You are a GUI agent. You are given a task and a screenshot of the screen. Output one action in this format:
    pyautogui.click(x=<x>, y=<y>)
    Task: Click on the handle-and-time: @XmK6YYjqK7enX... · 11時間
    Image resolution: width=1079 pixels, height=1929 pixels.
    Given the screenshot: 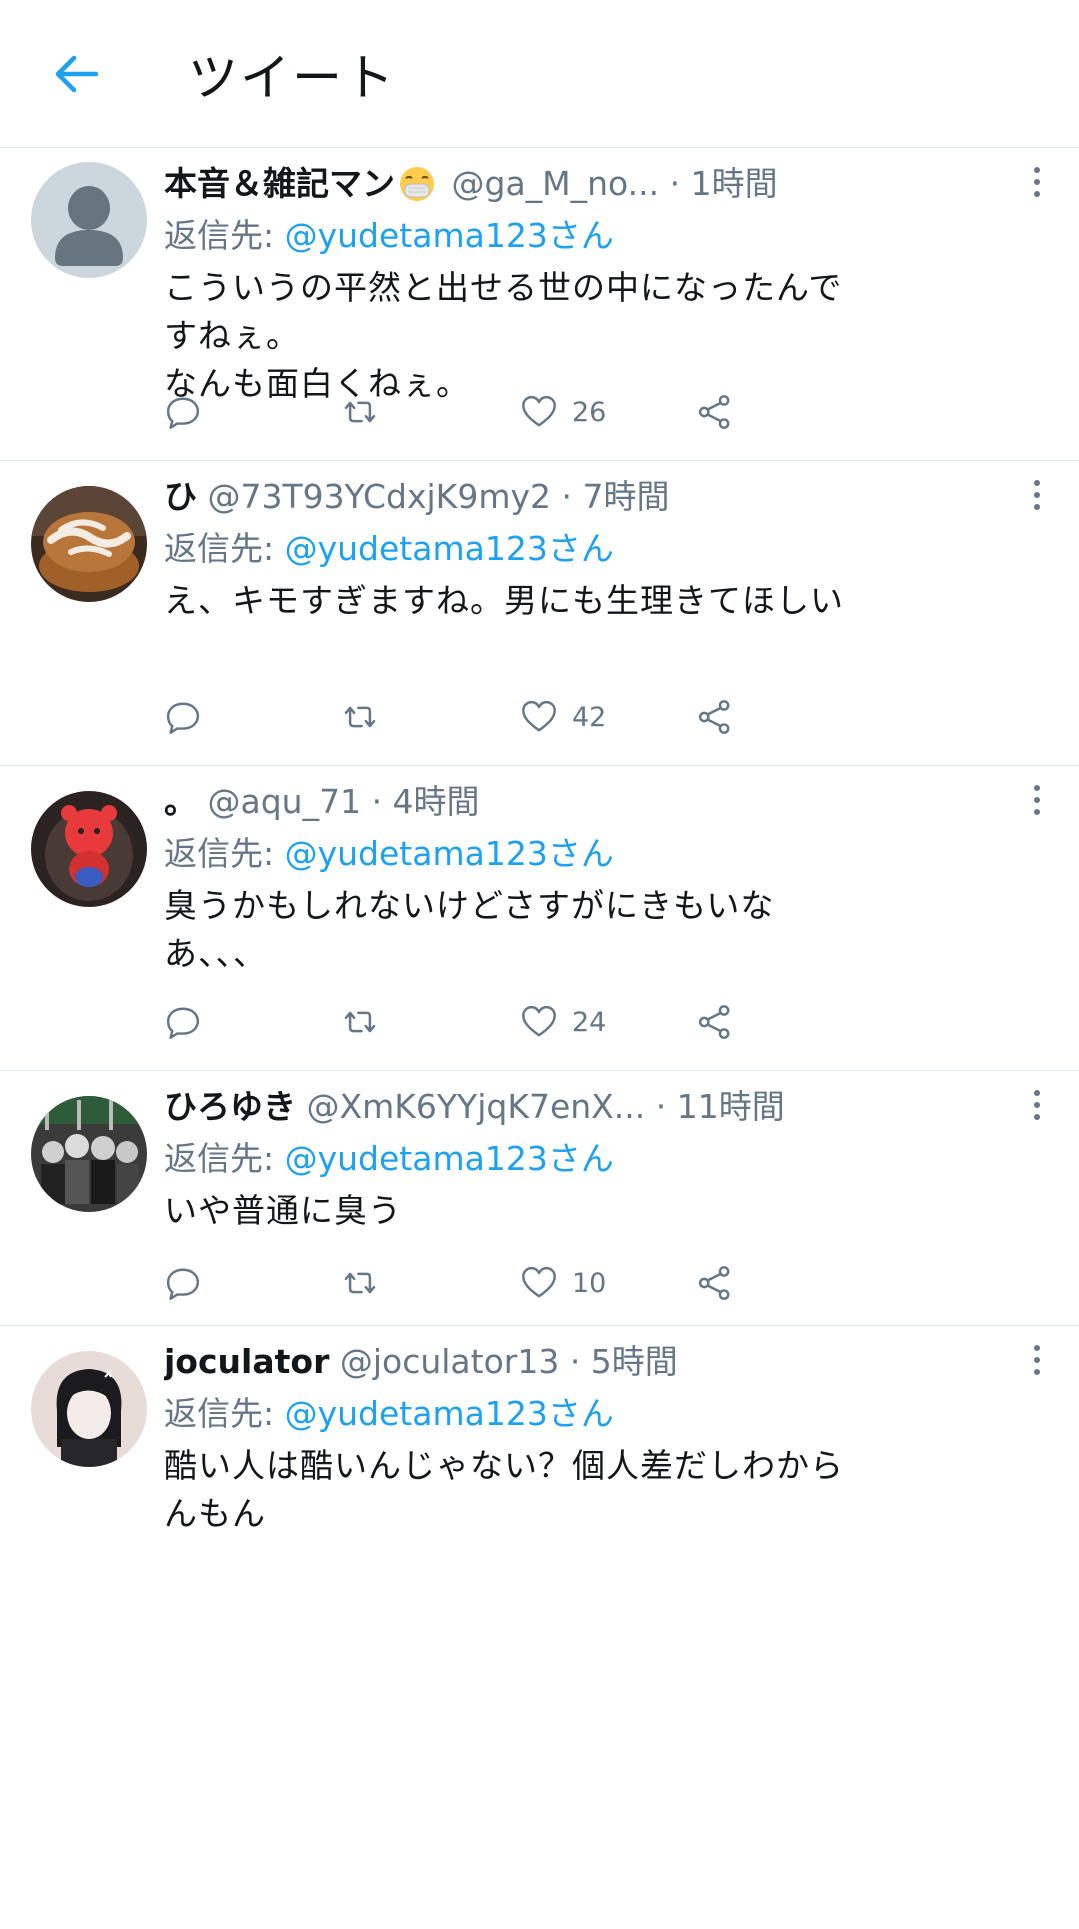 What is the action you would take?
    pyautogui.click(x=545, y=1106)
    